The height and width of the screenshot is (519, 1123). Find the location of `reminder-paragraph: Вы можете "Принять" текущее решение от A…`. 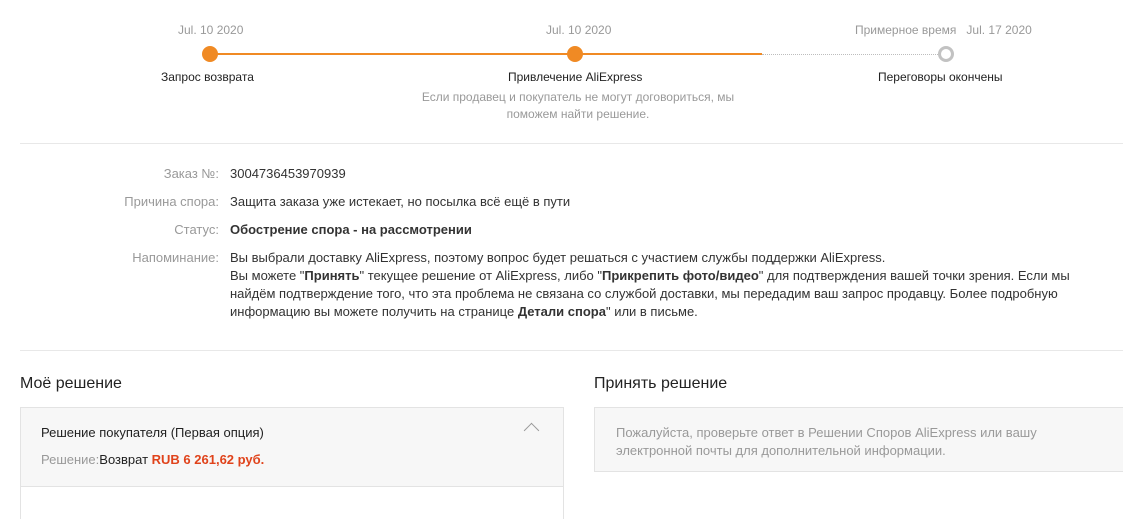

reminder-paragraph: Вы можете "Принять" текущее решение от A… is located at coordinates (670, 294).